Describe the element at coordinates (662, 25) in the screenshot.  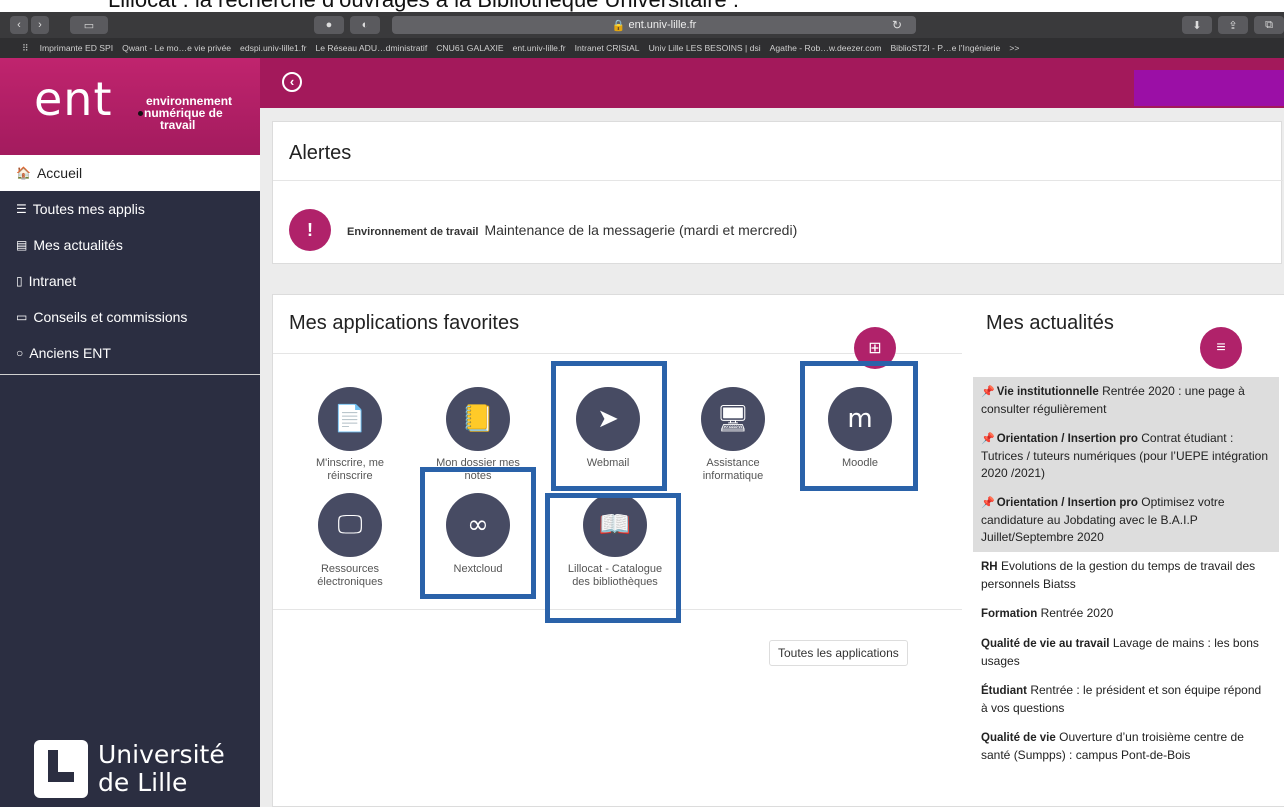
I see `url-text: ent.univ-lille.fr` at that location.